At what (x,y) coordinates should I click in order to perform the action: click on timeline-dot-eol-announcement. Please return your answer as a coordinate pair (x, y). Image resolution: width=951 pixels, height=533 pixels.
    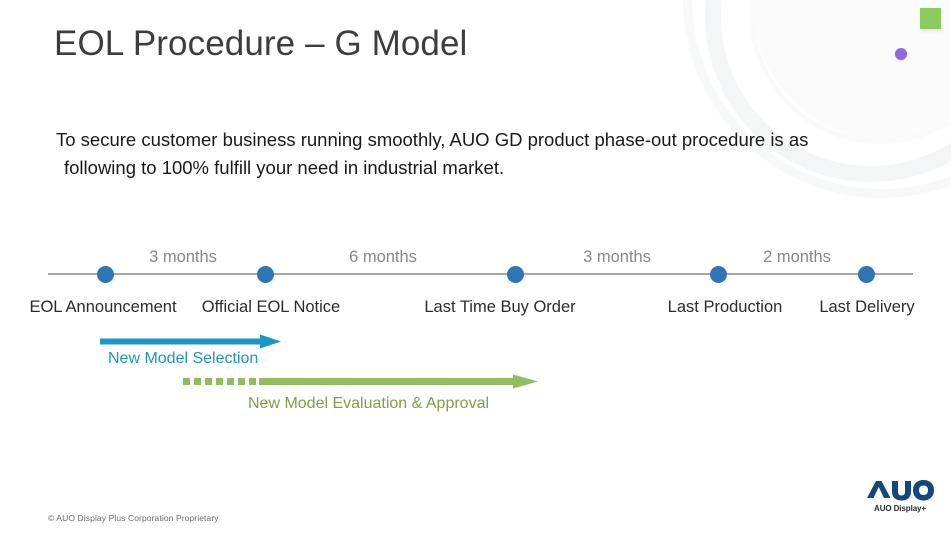
    Looking at the image, I should click on (105, 274).